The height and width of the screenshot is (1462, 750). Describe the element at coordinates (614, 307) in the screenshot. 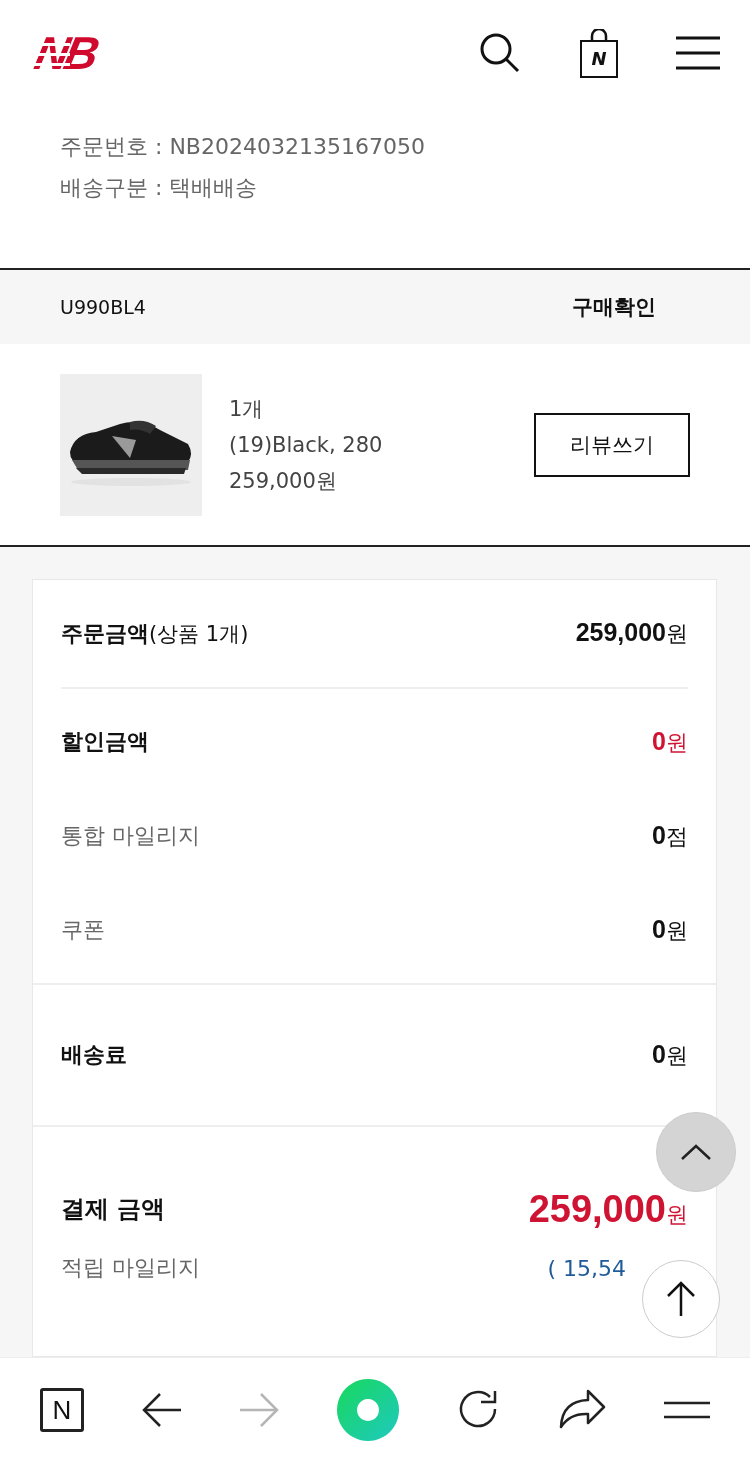

I see `order-status: 구매확인` at that location.